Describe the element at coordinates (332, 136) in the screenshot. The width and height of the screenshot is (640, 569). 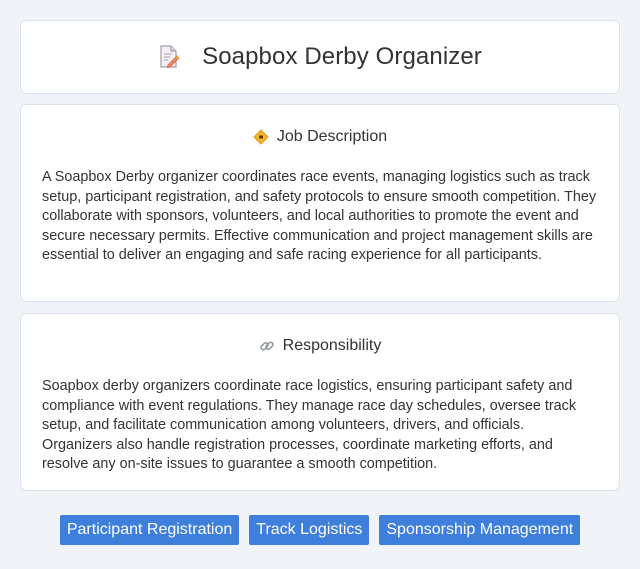
I see `job-description-title: Job Description` at that location.